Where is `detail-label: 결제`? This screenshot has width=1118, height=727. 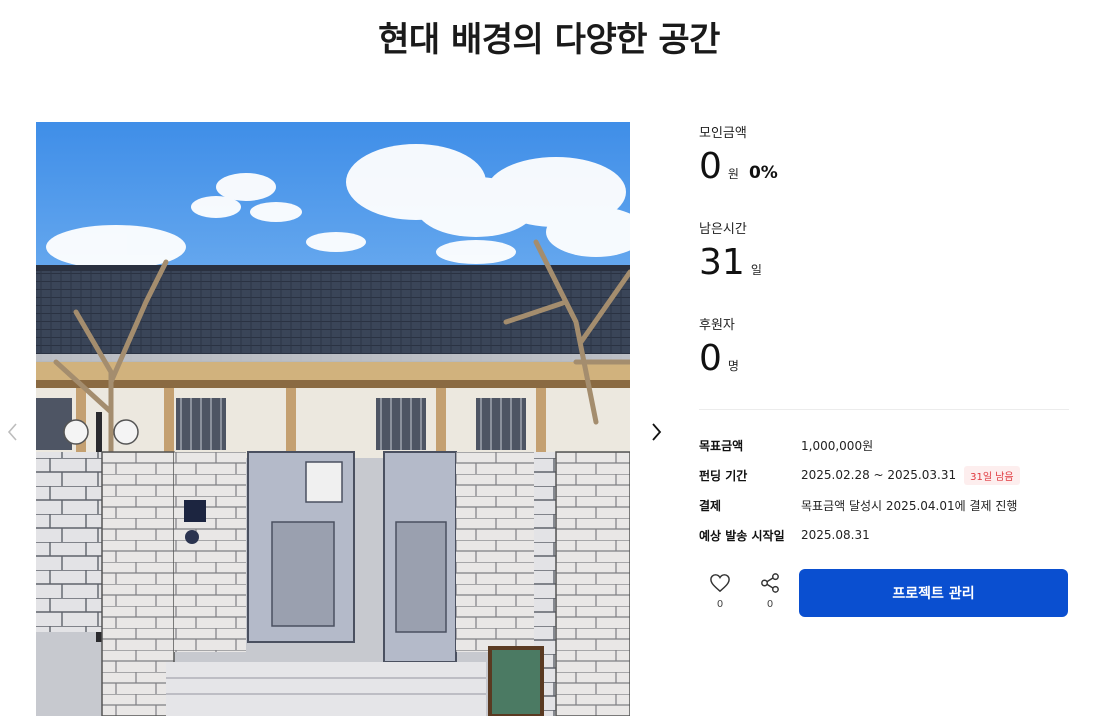 detail-label: 결제 is located at coordinates (710, 505).